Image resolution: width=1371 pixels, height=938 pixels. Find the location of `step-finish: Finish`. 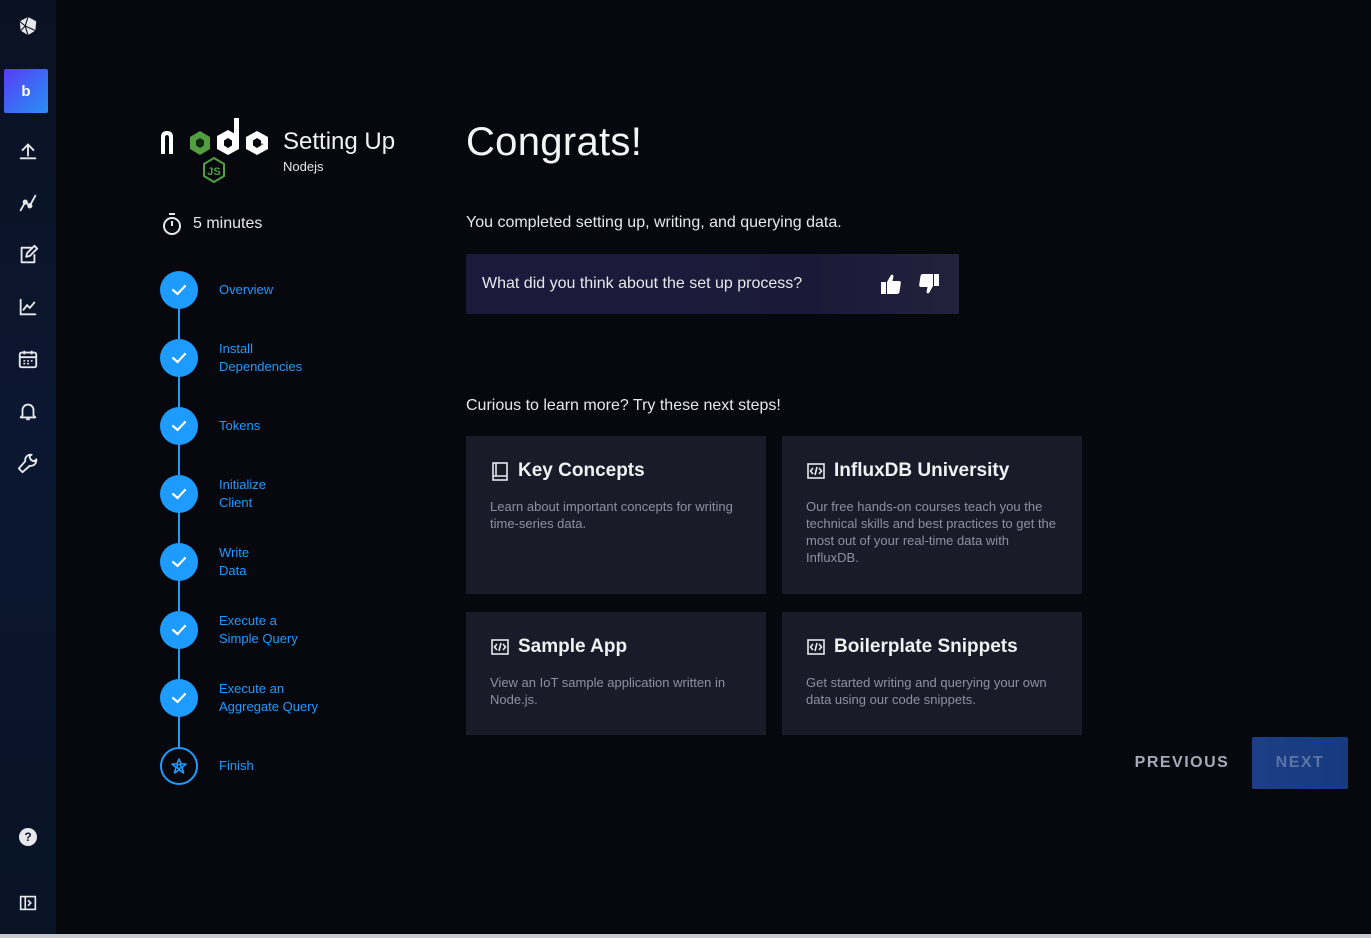

step-finish: Finish is located at coordinates (259, 766).